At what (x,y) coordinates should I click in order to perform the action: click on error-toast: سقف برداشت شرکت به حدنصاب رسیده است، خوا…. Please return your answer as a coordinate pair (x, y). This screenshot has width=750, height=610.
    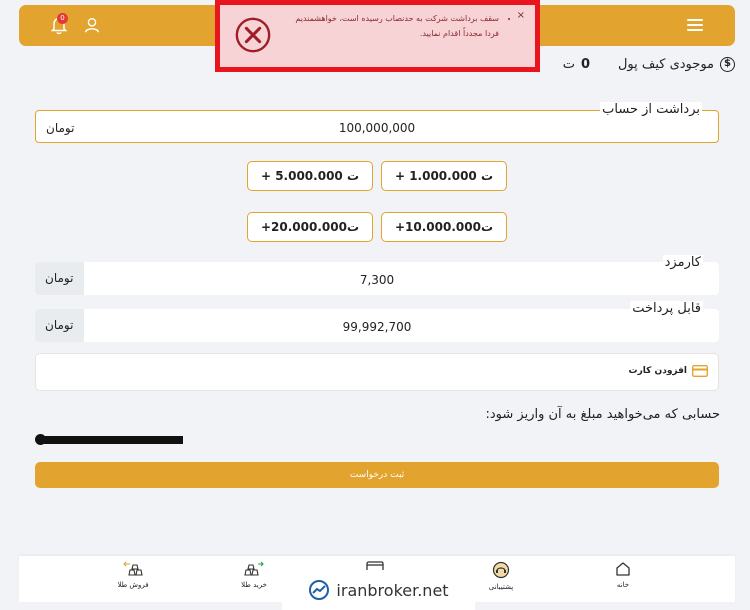
    Looking at the image, I should click on (377, 36).